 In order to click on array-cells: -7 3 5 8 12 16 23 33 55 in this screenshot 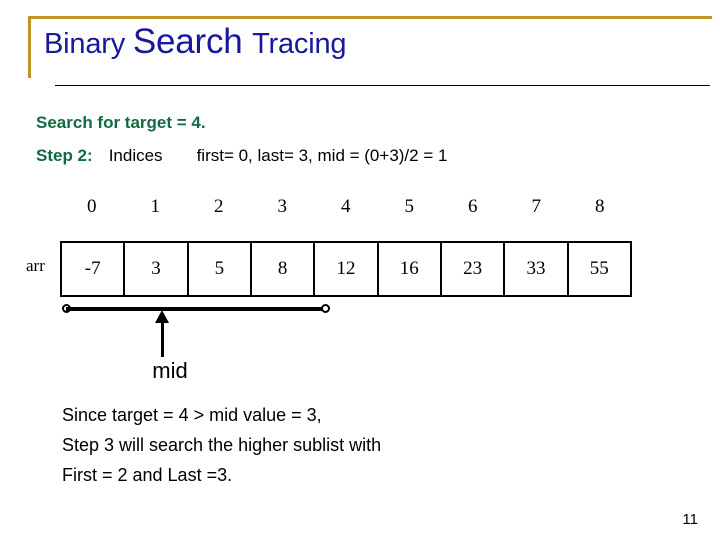, I will do `click(346, 269)`.